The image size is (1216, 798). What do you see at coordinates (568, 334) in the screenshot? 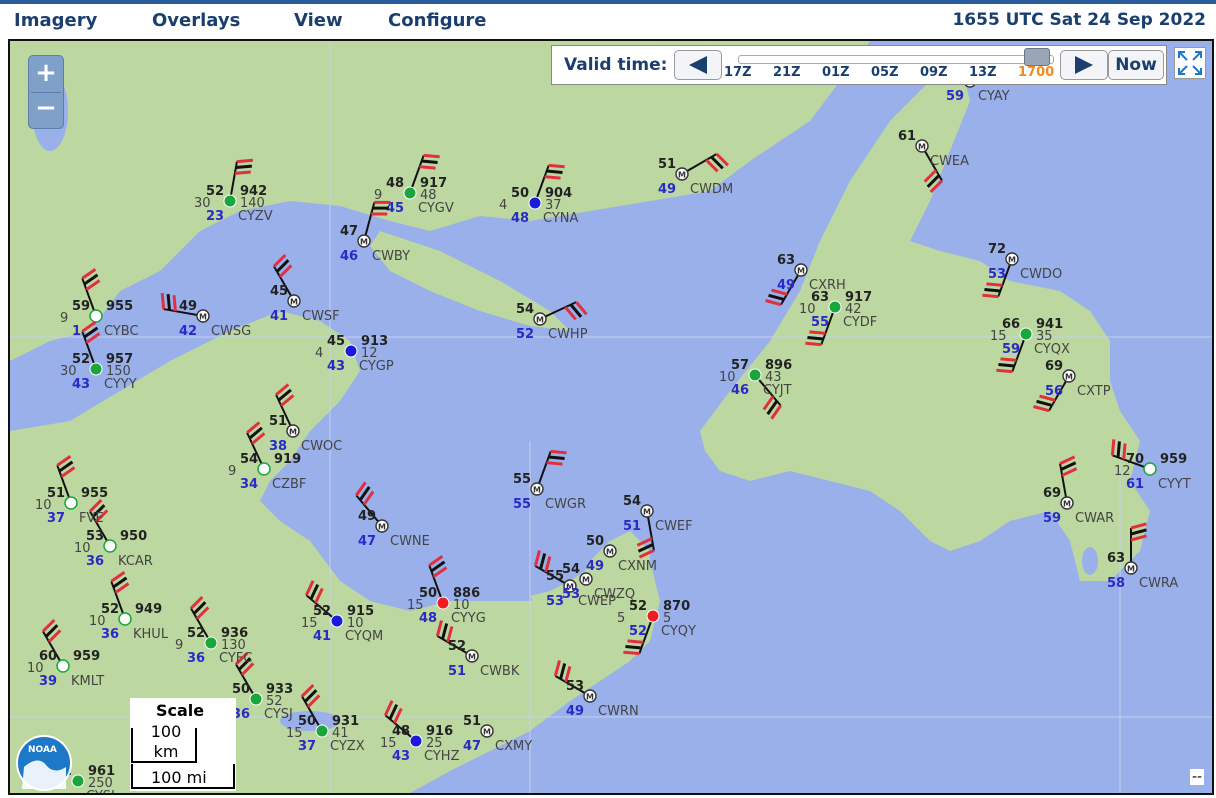
I see `station-id: CWHP` at bounding box center [568, 334].